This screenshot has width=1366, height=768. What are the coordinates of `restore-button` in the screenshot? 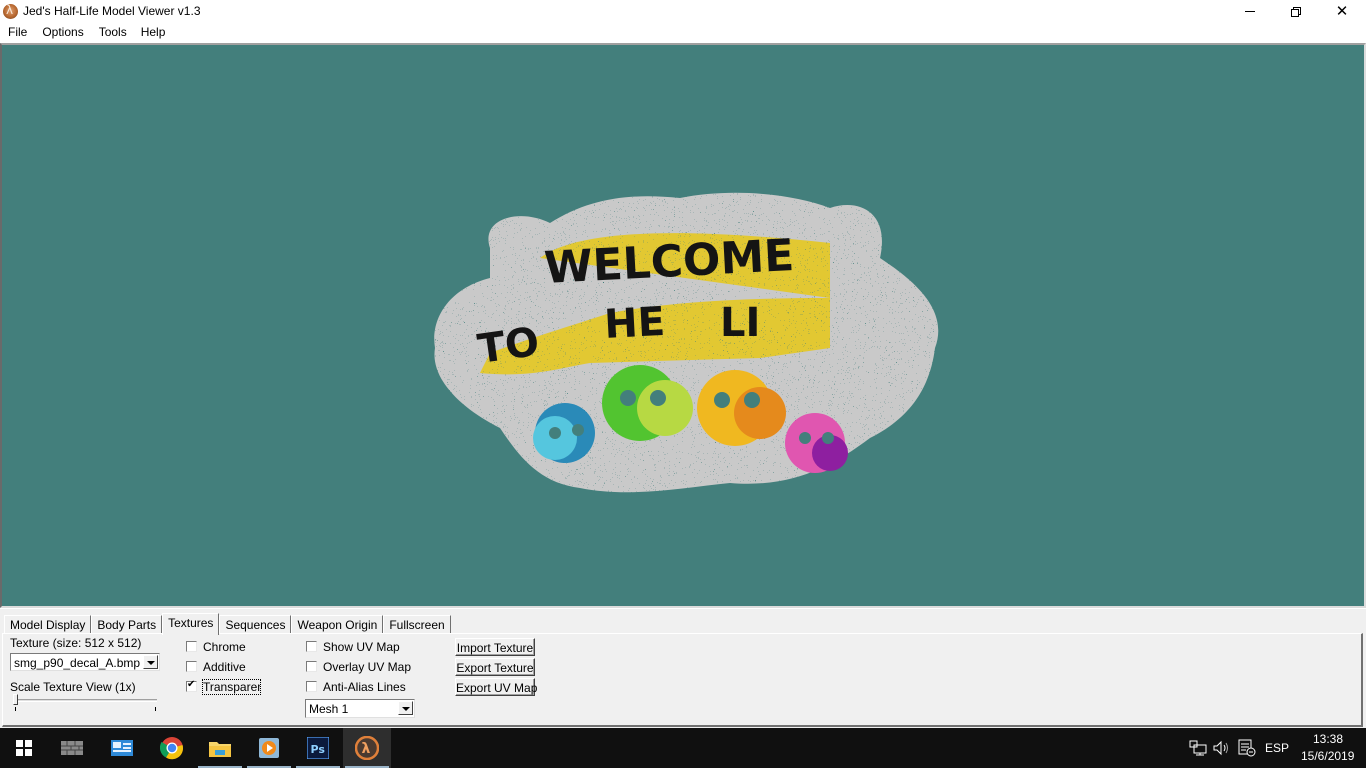 It's located at (1296, 11).